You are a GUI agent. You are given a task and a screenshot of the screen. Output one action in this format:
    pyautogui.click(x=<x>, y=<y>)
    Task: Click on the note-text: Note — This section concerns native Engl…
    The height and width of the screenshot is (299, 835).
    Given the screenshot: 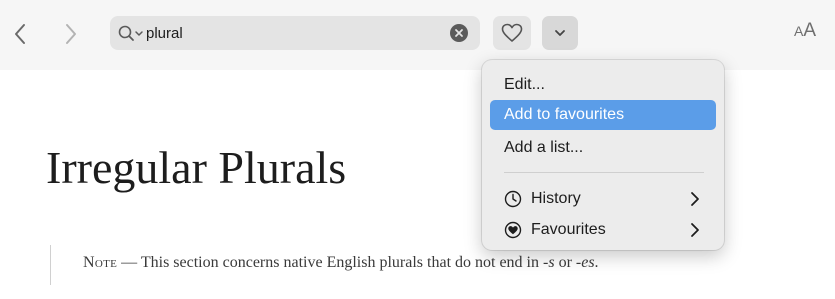 What is the action you would take?
    pyautogui.click(x=341, y=263)
    